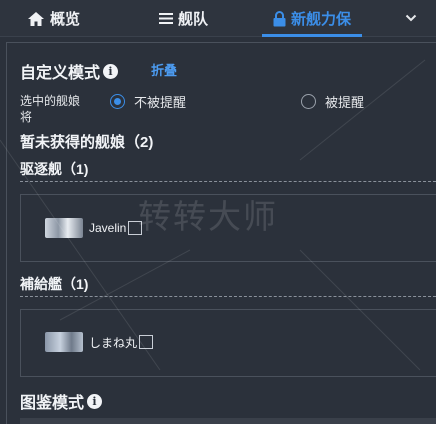  What do you see at coordinates (164, 69) in the screenshot?
I see `collapse-link: 折叠` at bounding box center [164, 69].